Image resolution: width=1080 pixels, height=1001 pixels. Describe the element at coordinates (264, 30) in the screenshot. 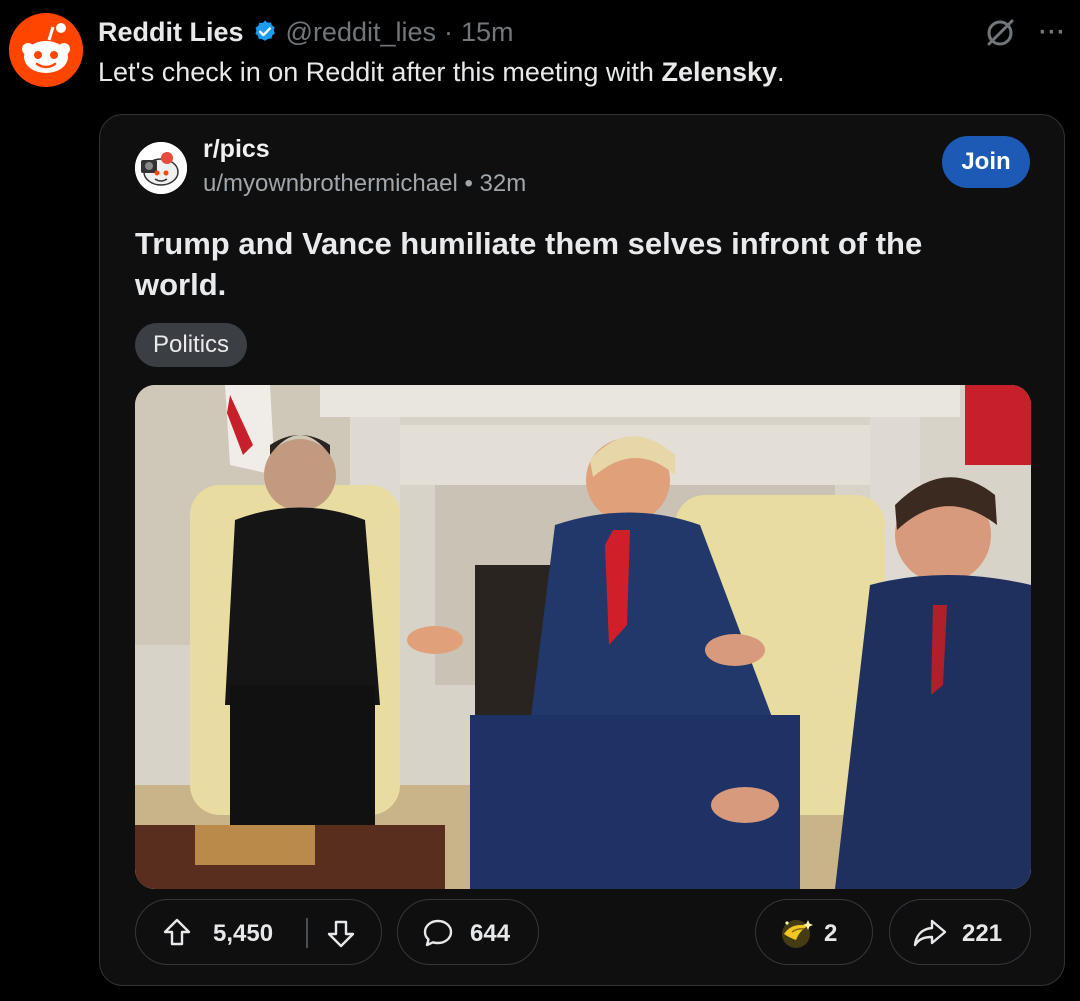

I see `verified-badge-icon` at that location.